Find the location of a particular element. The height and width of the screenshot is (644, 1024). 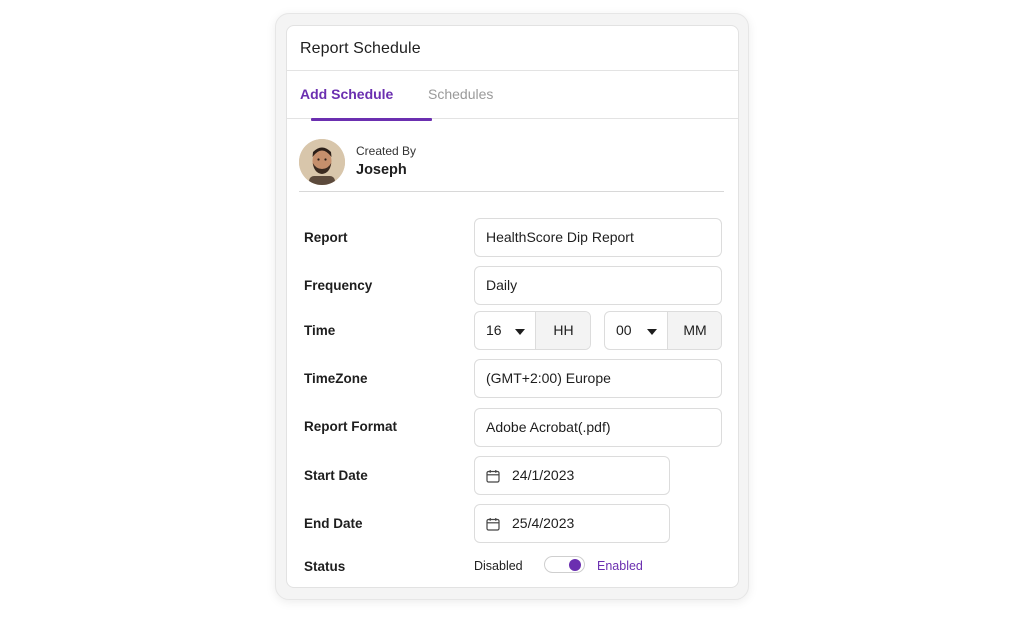

report-field: HealthScore Dip Report is located at coordinates (598, 237).